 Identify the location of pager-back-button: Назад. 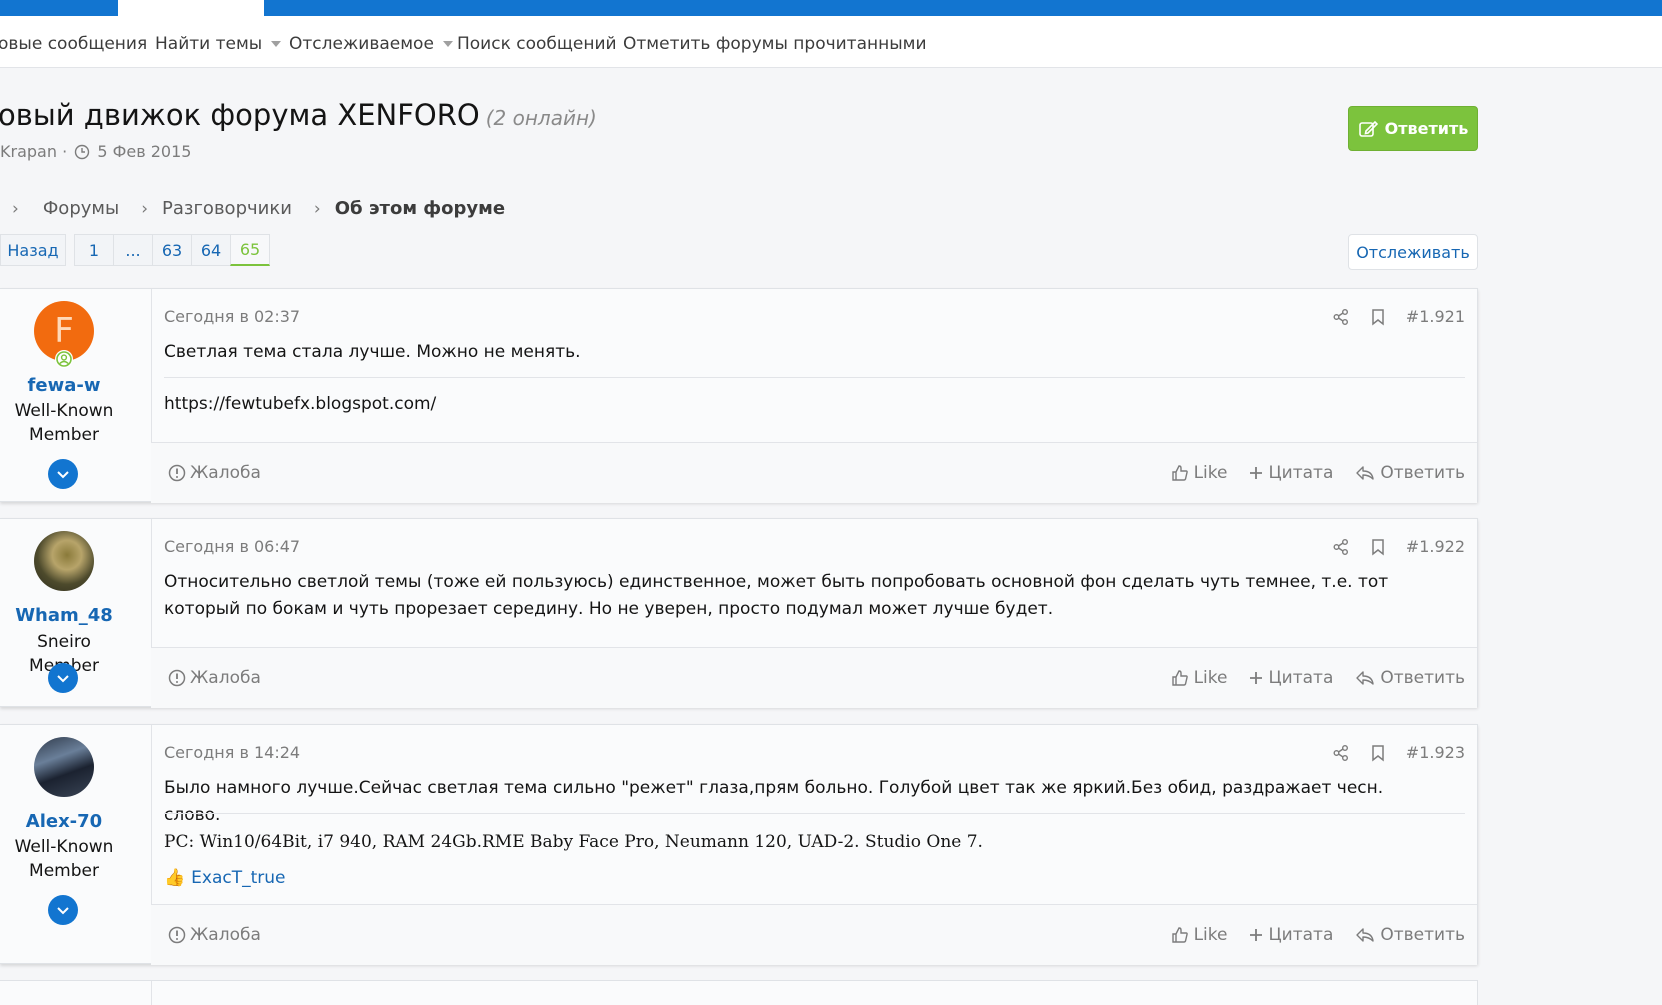
(33, 250).